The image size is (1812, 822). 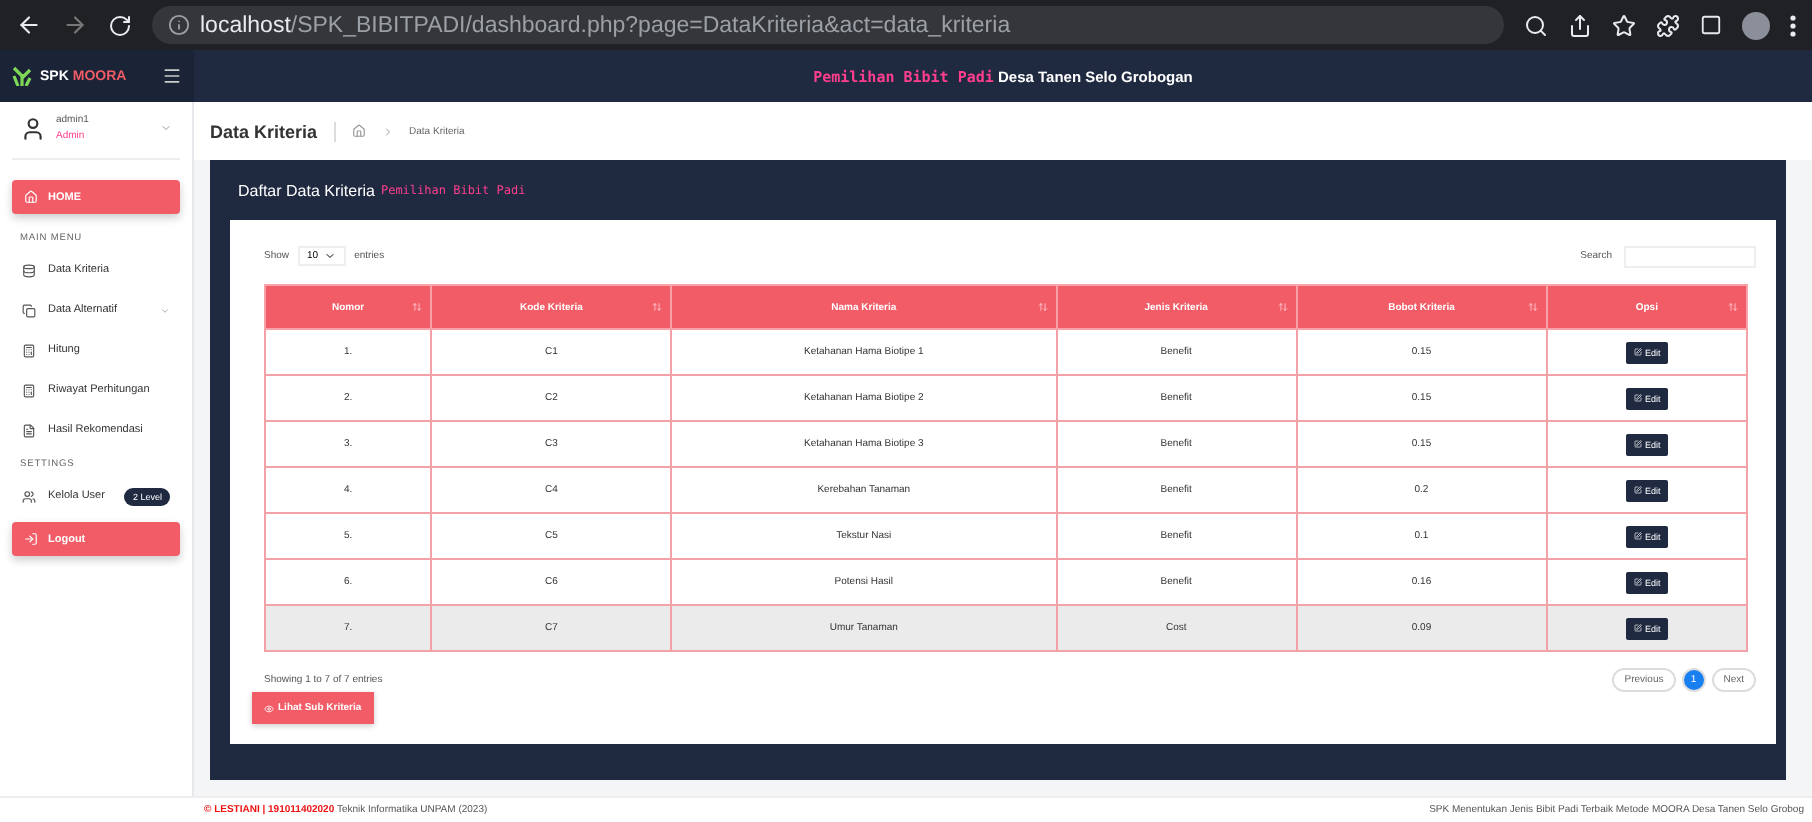 What do you see at coordinates (29, 430) in the screenshot?
I see `file-icon` at bounding box center [29, 430].